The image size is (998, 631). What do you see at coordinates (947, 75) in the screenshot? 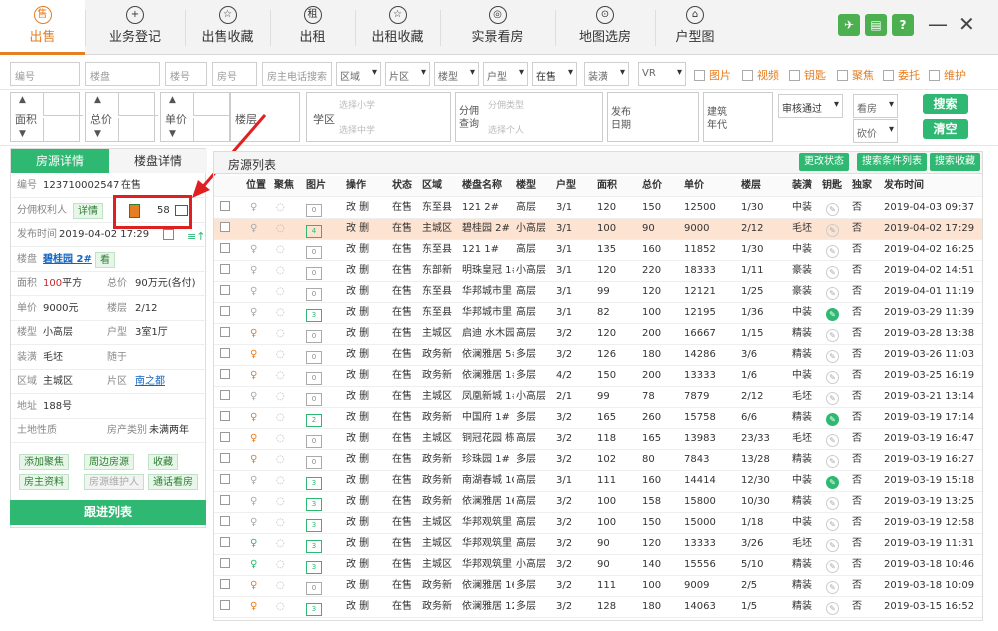
I see `checkbox-filter: 维护` at bounding box center [947, 75].